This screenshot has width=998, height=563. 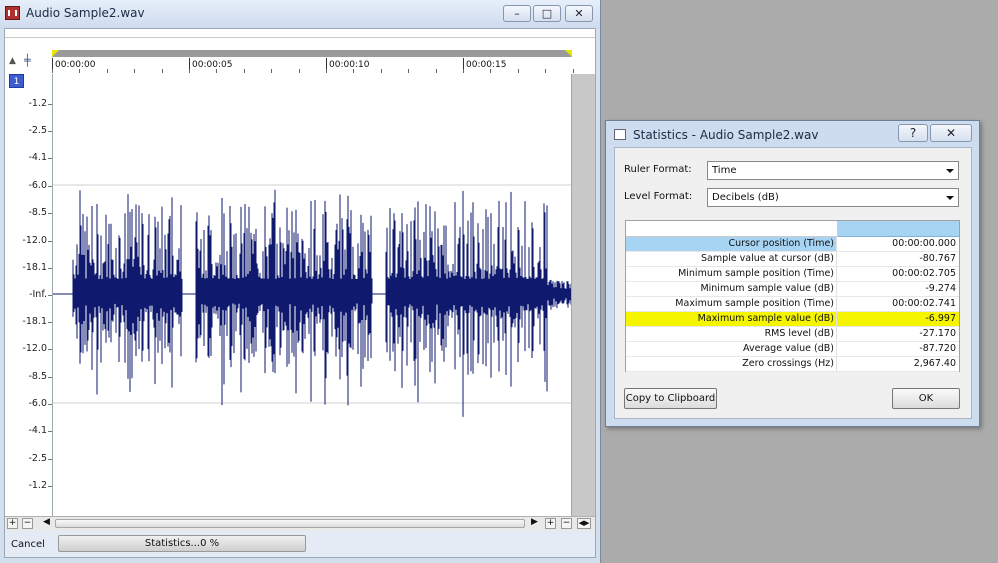 I want to click on table-row: Zero crossings (Hz) 2,967.40, so click(x=792, y=364).